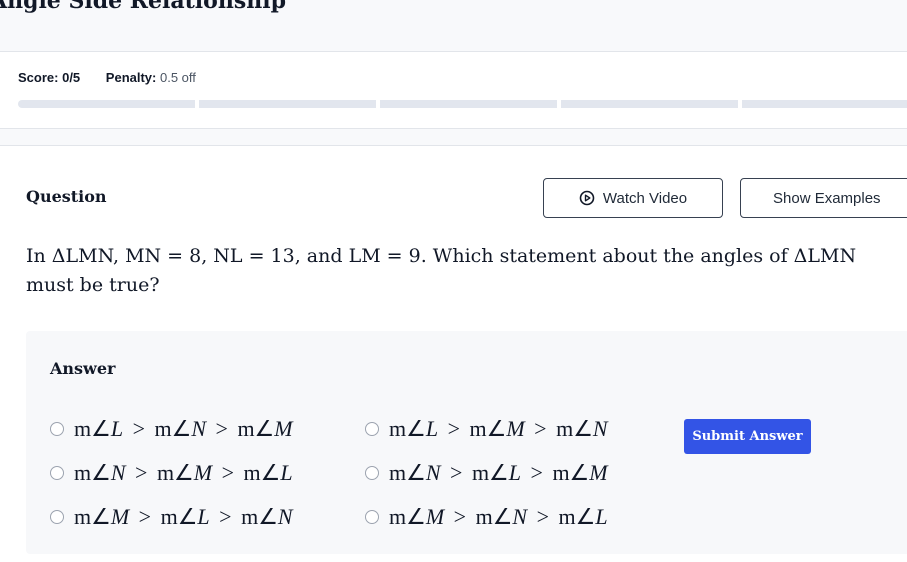 This screenshot has width=907, height=562. Describe the element at coordinates (83, 368) in the screenshot. I see `answer-heading: Answer` at that location.